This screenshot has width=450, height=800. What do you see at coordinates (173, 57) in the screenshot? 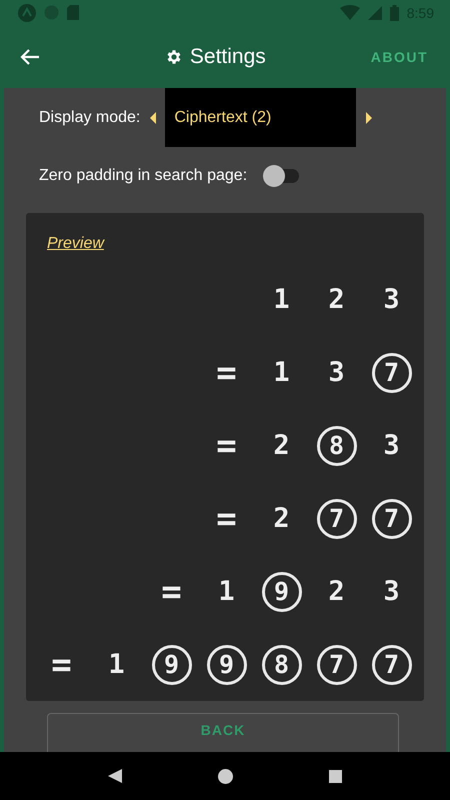
I see `settings-icon` at bounding box center [173, 57].